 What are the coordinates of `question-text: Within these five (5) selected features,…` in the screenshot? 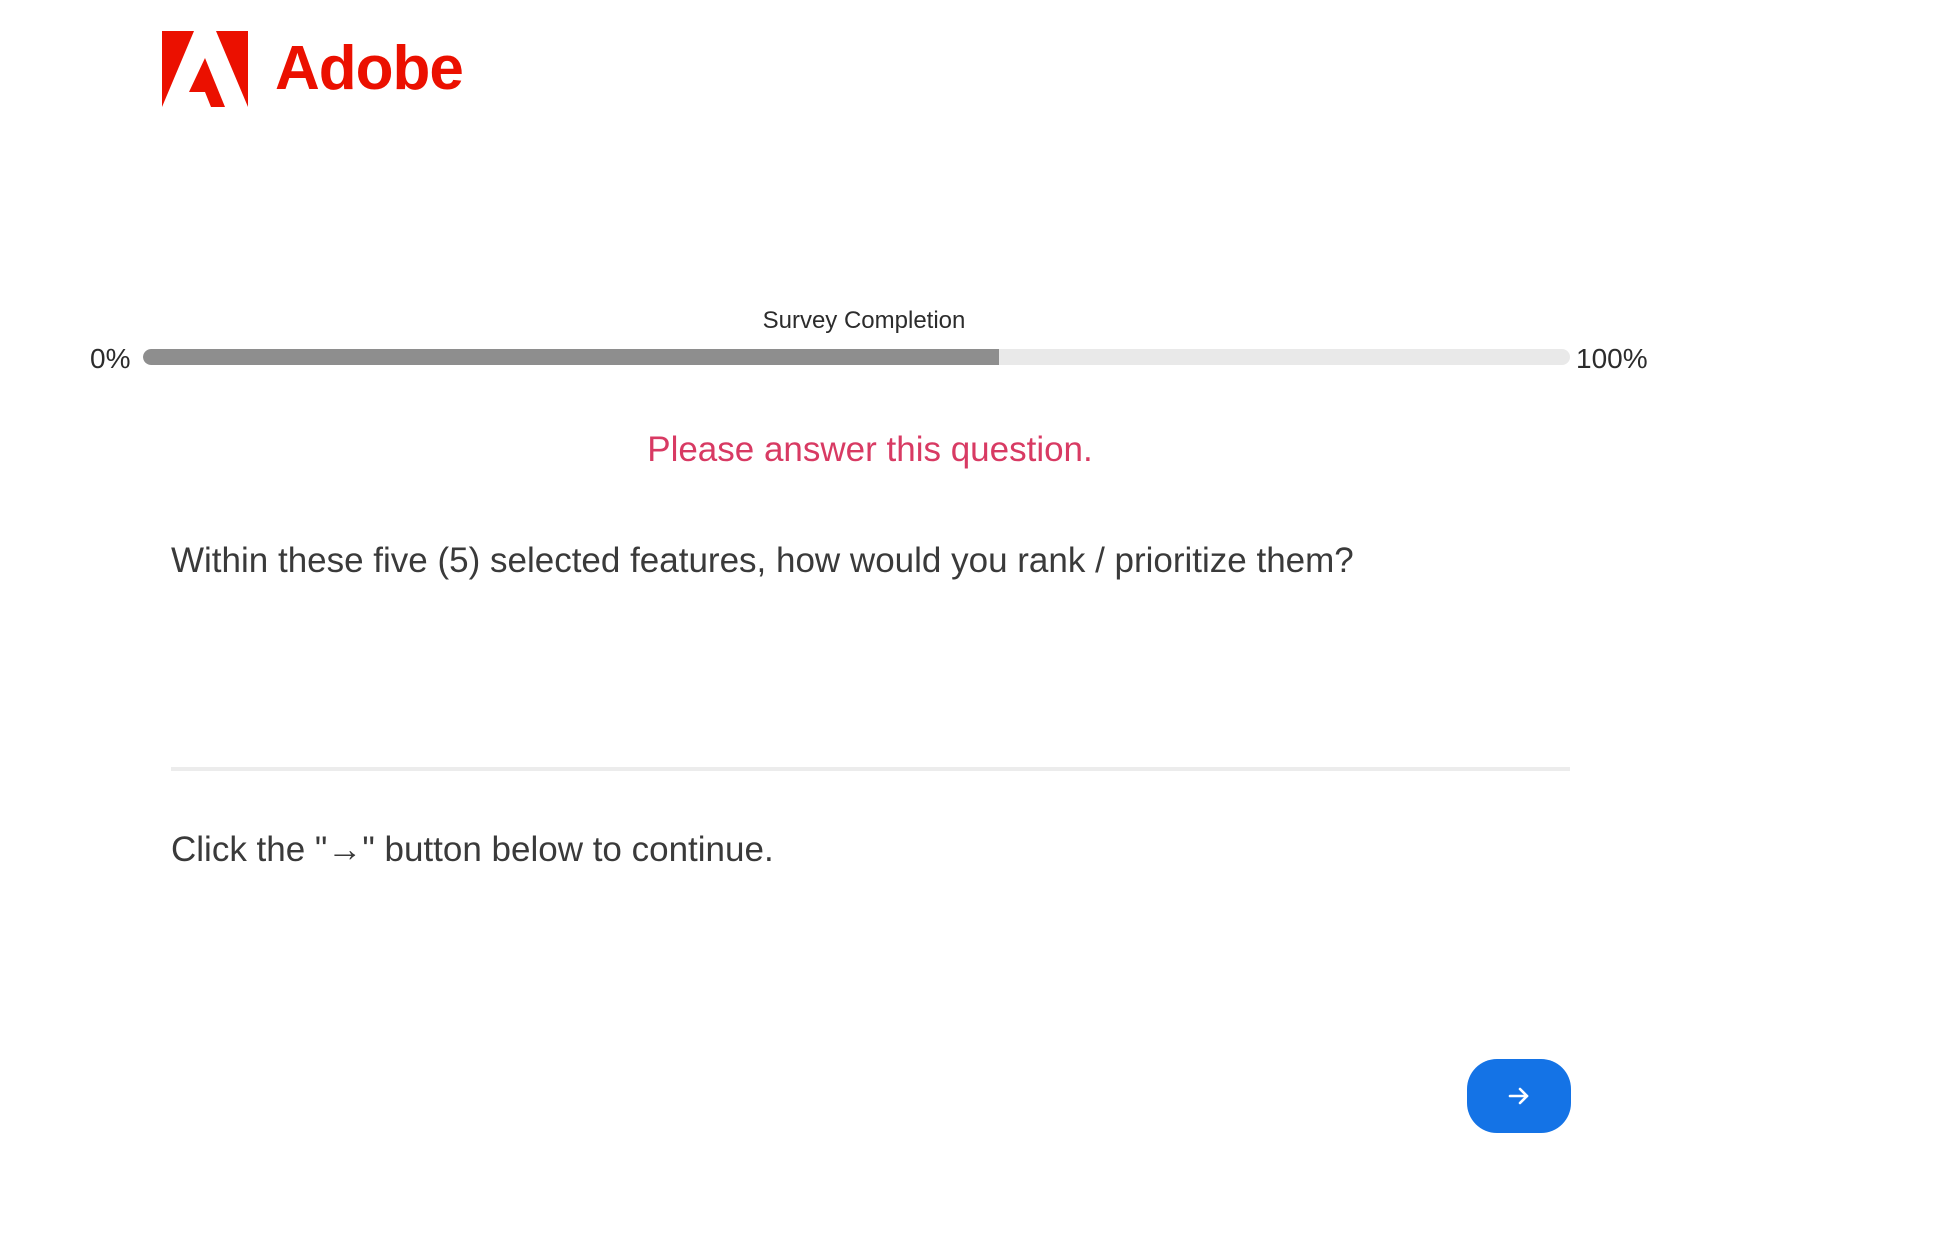 It's located at (762, 560).